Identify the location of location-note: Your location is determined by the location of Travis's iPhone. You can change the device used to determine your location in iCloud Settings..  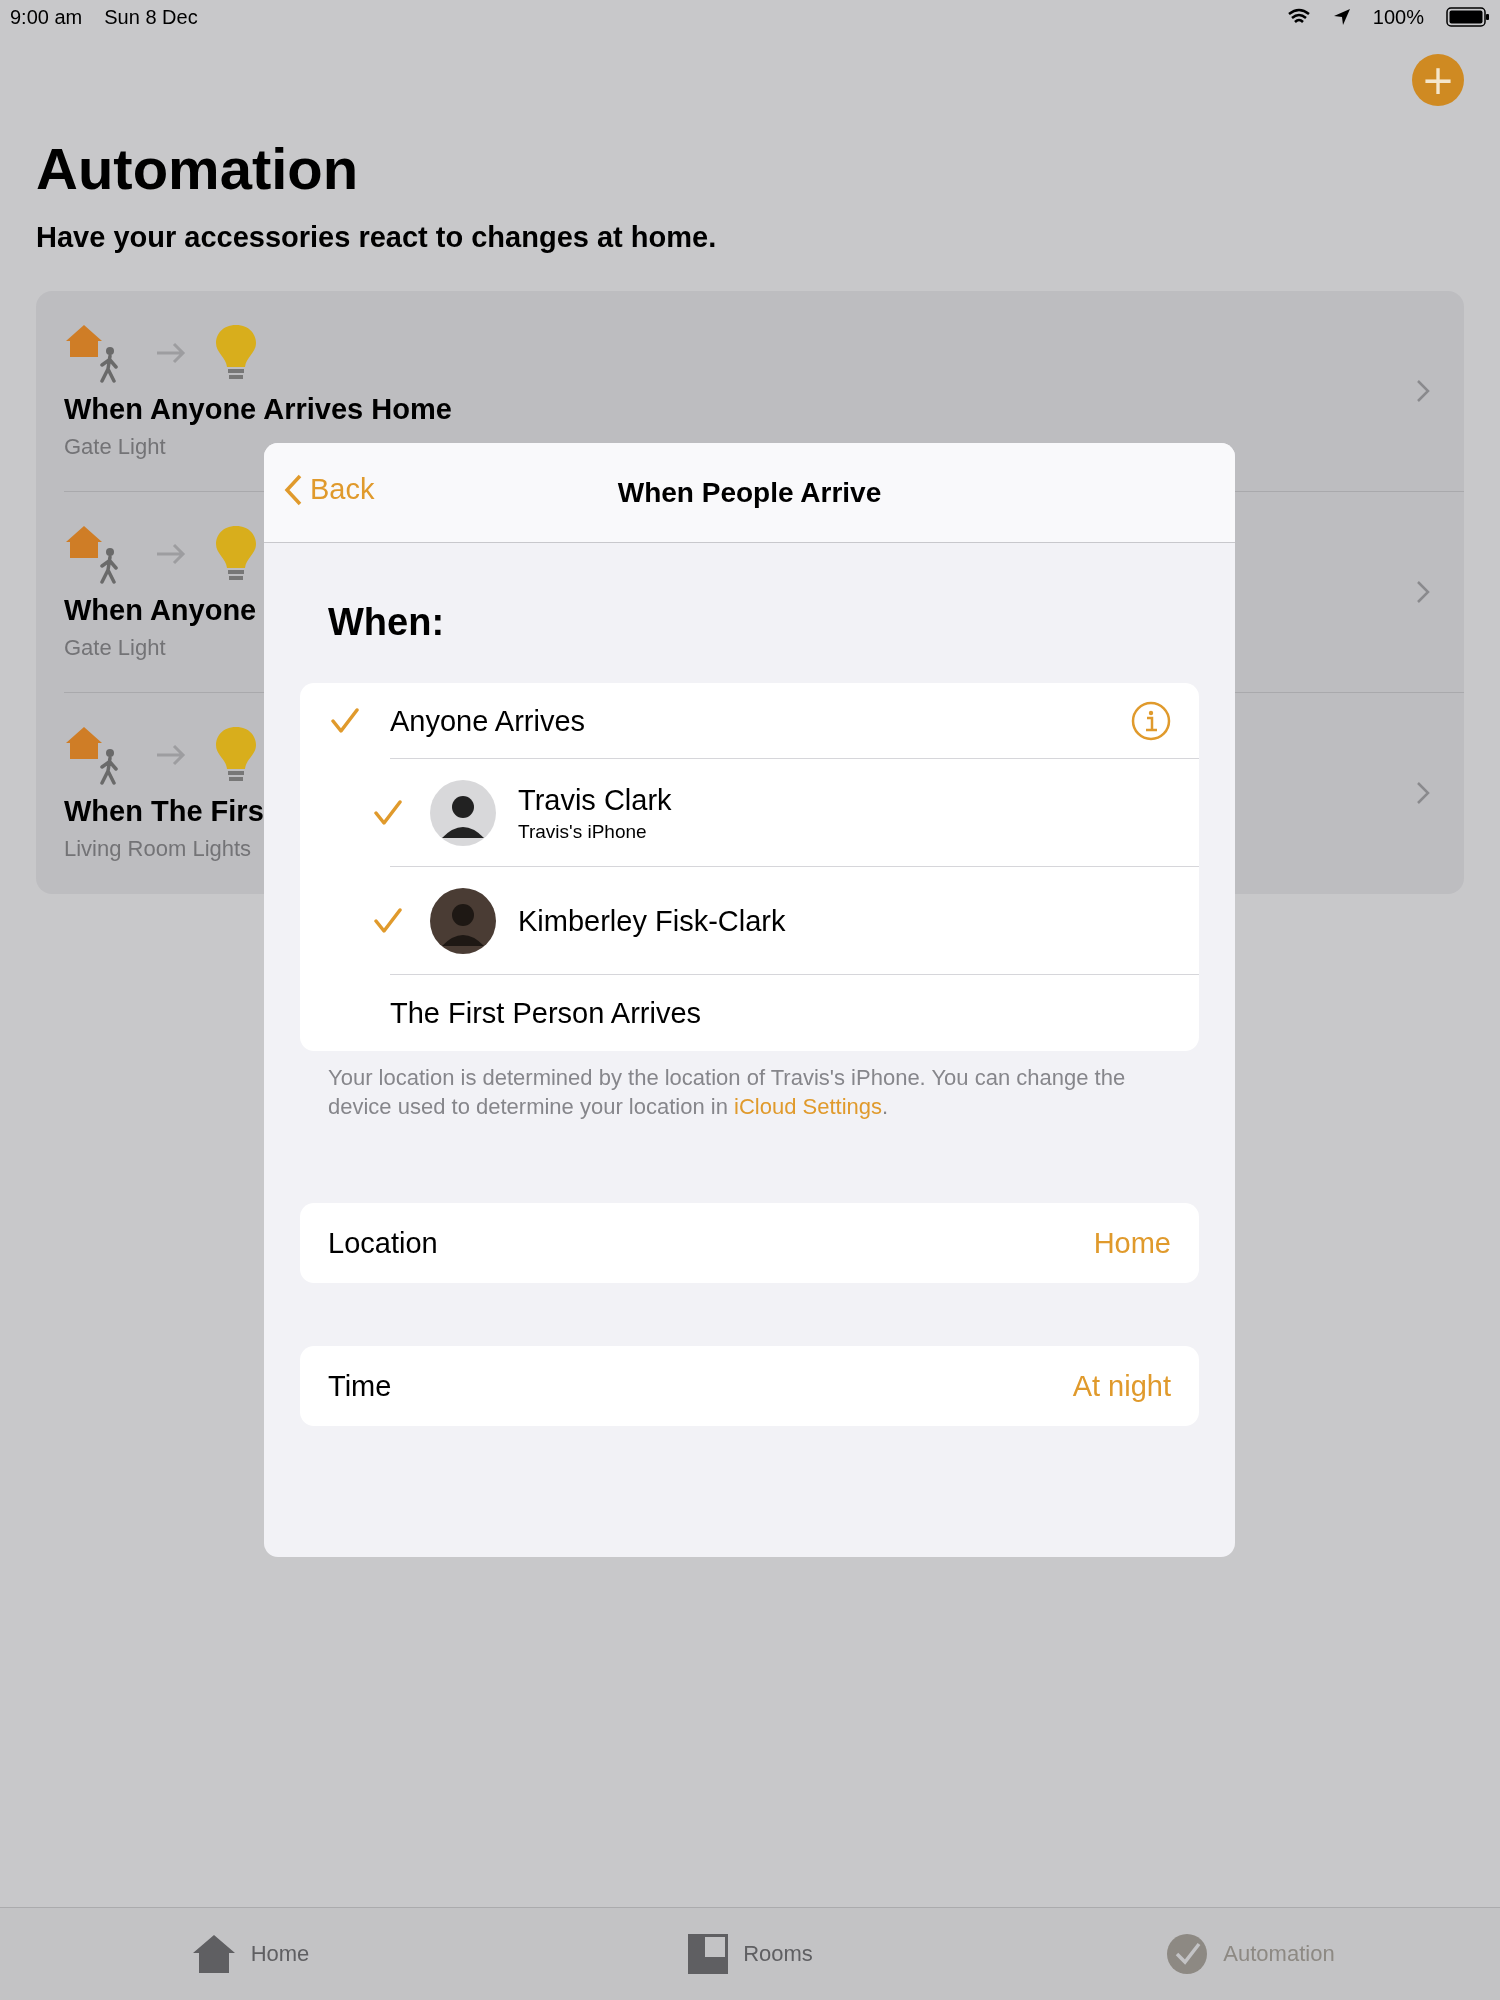
(727, 1092).